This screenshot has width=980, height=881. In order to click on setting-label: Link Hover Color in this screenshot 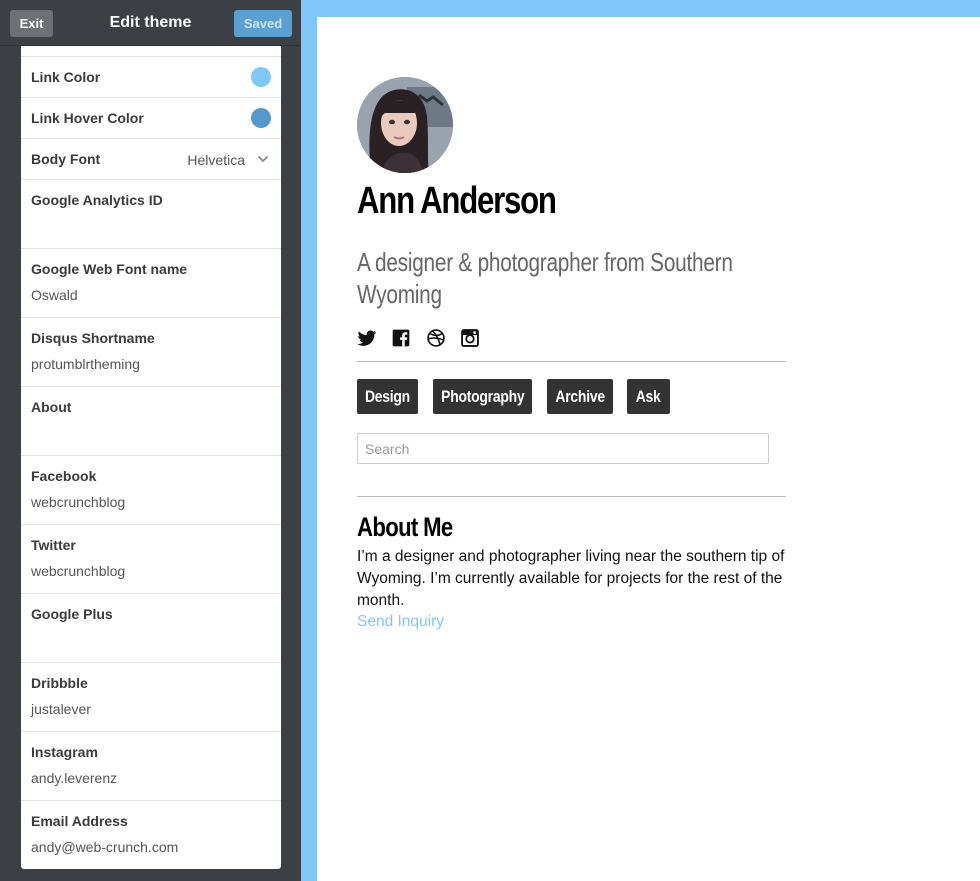, I will do `click(87, 118)`.